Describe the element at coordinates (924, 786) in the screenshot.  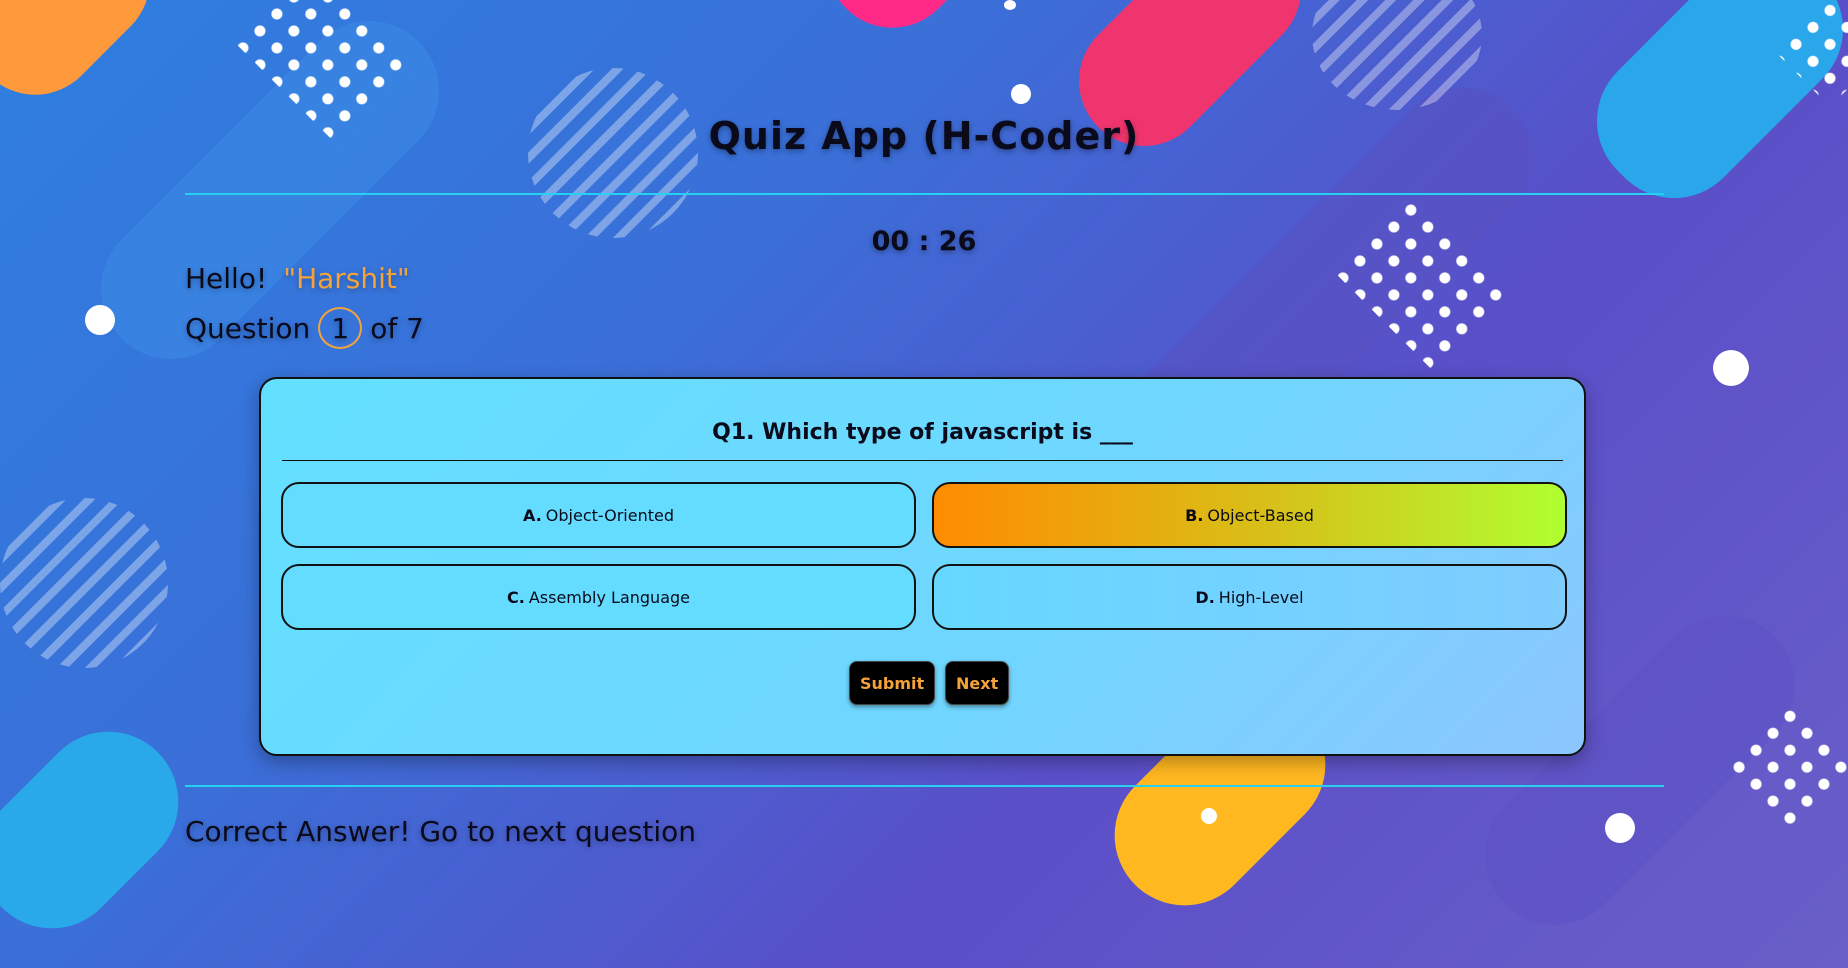
I see `bottom-divider` at that location.